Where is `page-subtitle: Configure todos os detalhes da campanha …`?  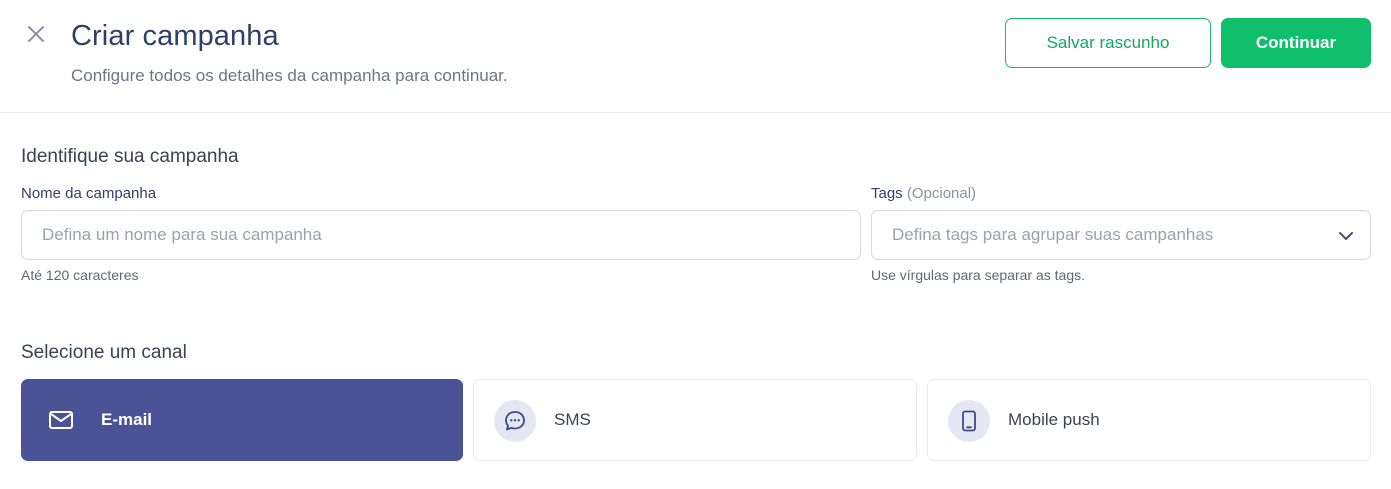 page-subtitle: Configure todos os detalhes da campanha … is located at coordinates (289, 75).